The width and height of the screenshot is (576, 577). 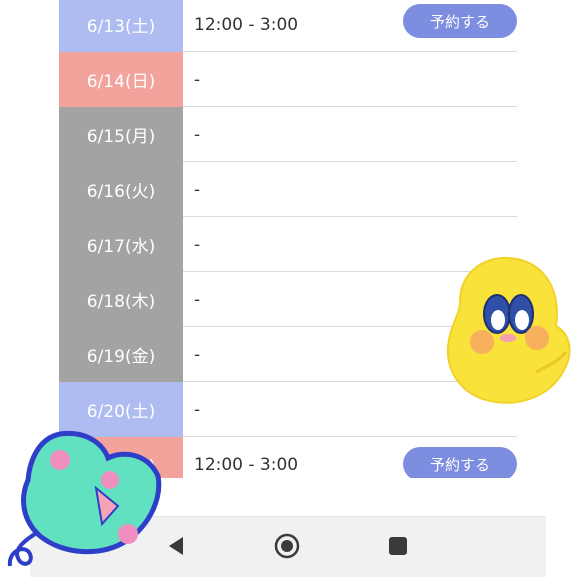 What do you see at coordinates (288, 189) in the screenshot?
I see `schedule-row: 6/16(火) -` at bounding box center [288, 189].